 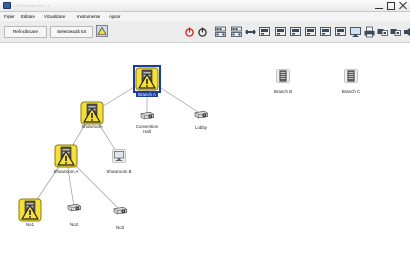 What do you see at coordinates (147, 129) in the screenshot?
I see `tree-node-label: Convention Hall` at bounding box center [147, 129].